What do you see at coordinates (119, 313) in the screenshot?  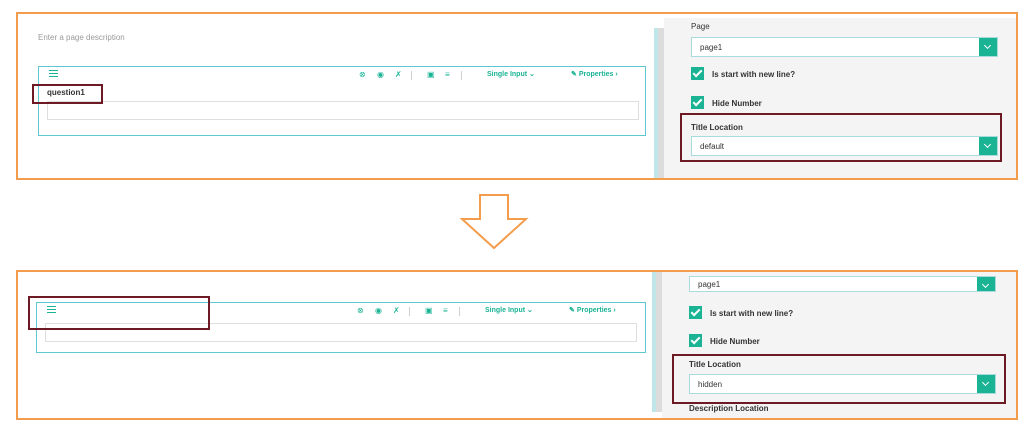 I see `hidden-title-highlight` at bounding box center [119, 313].